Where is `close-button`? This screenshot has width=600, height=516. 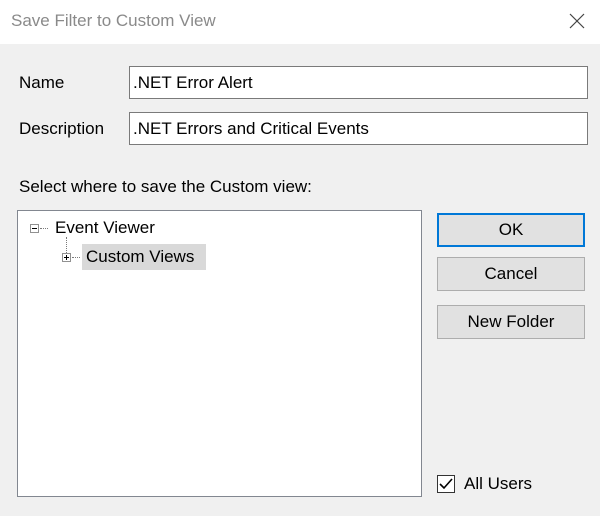 close-button is located at coordinates (577, 22).